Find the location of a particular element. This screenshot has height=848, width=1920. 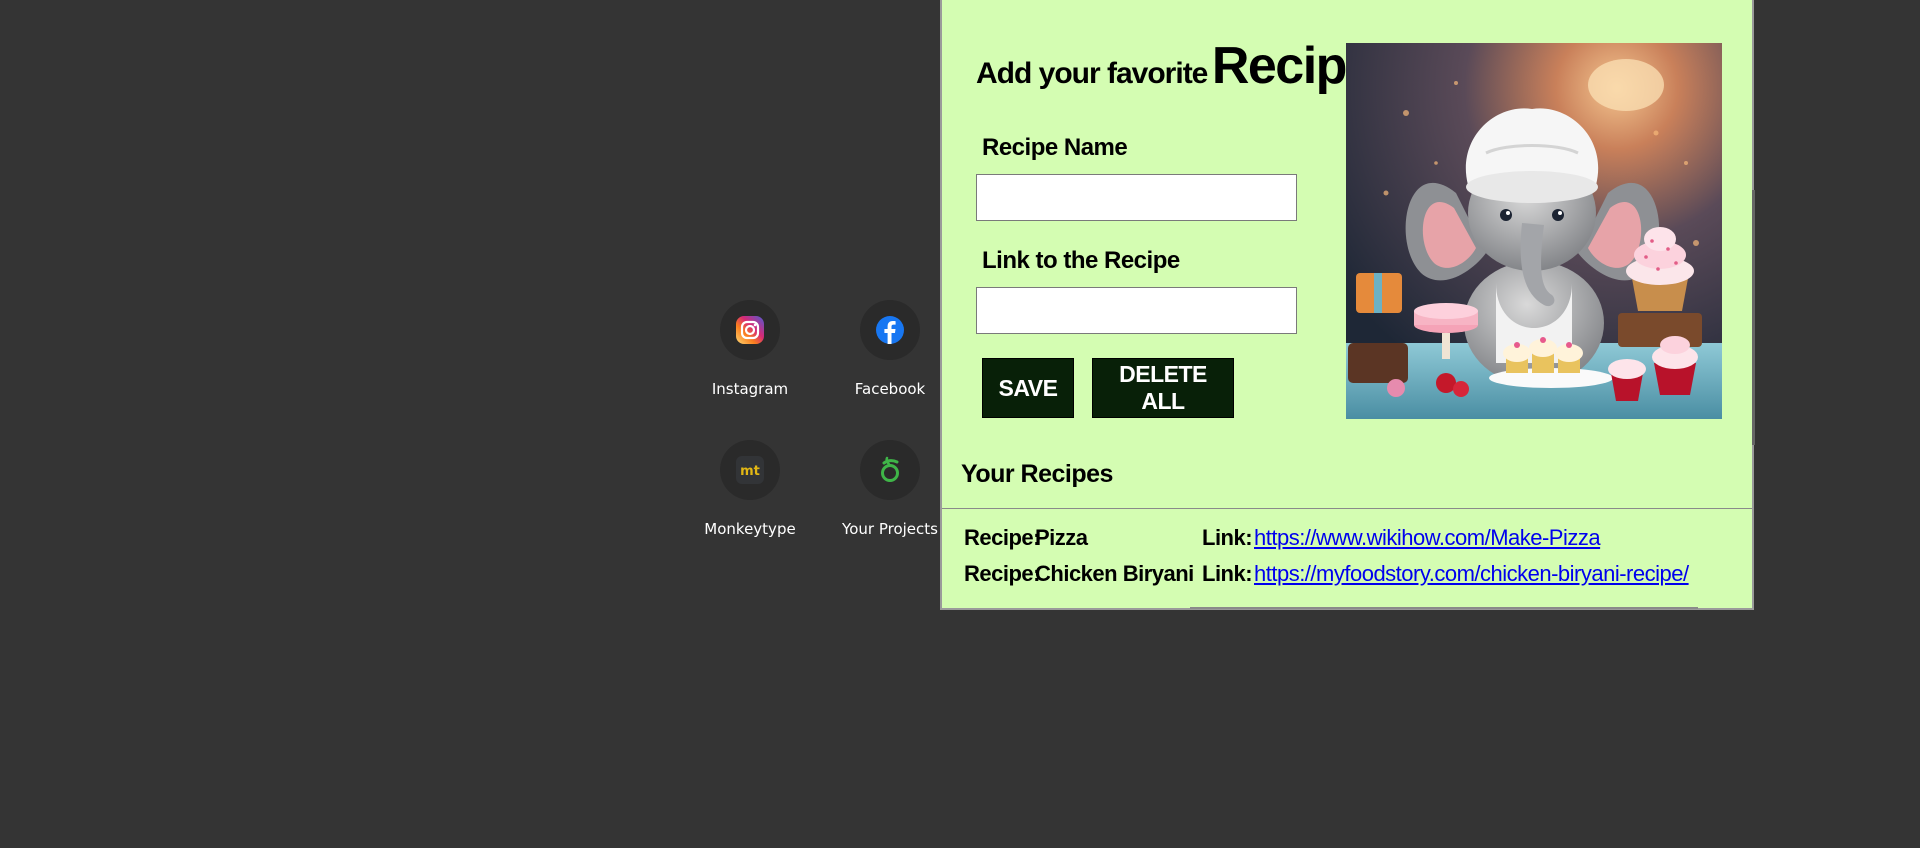

list-bottom-border is located at coordinates (1444, 608).